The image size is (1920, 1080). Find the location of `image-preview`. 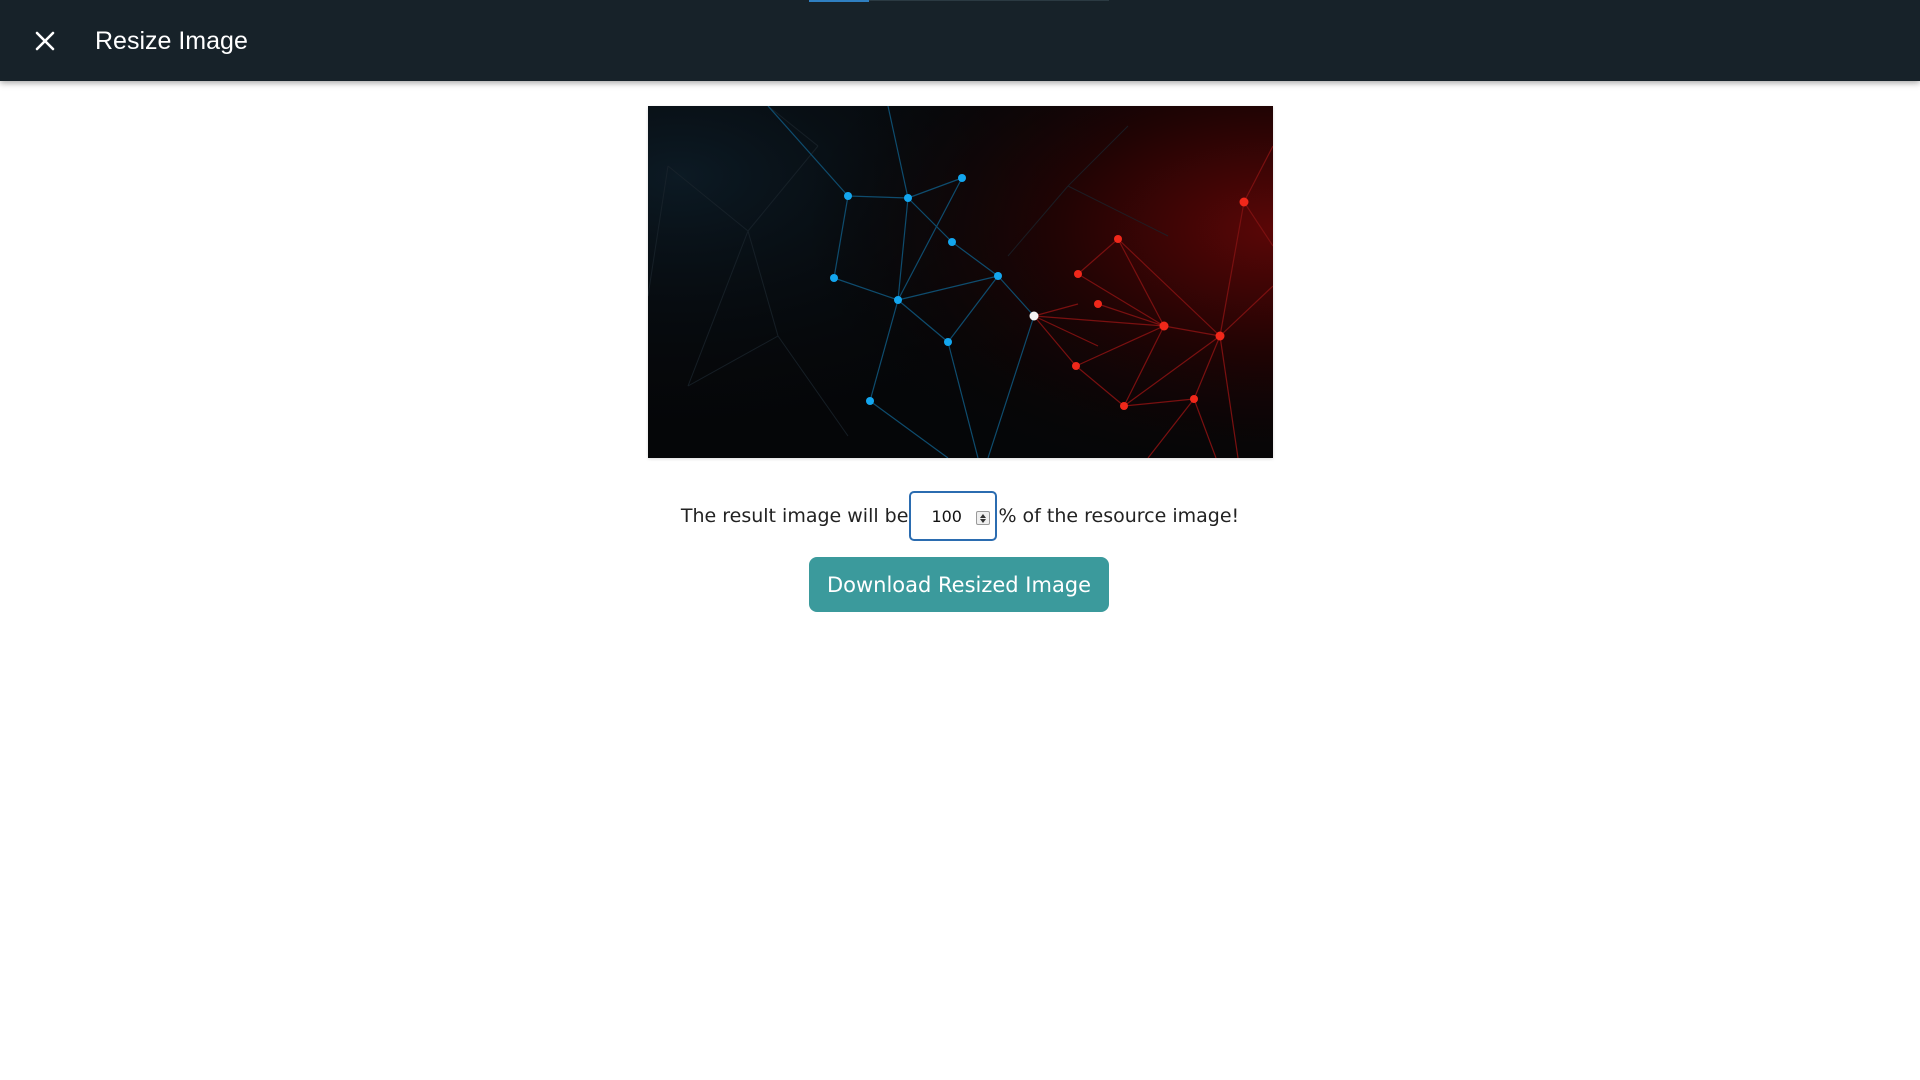

image-preview is located at coordinates (960, 282).